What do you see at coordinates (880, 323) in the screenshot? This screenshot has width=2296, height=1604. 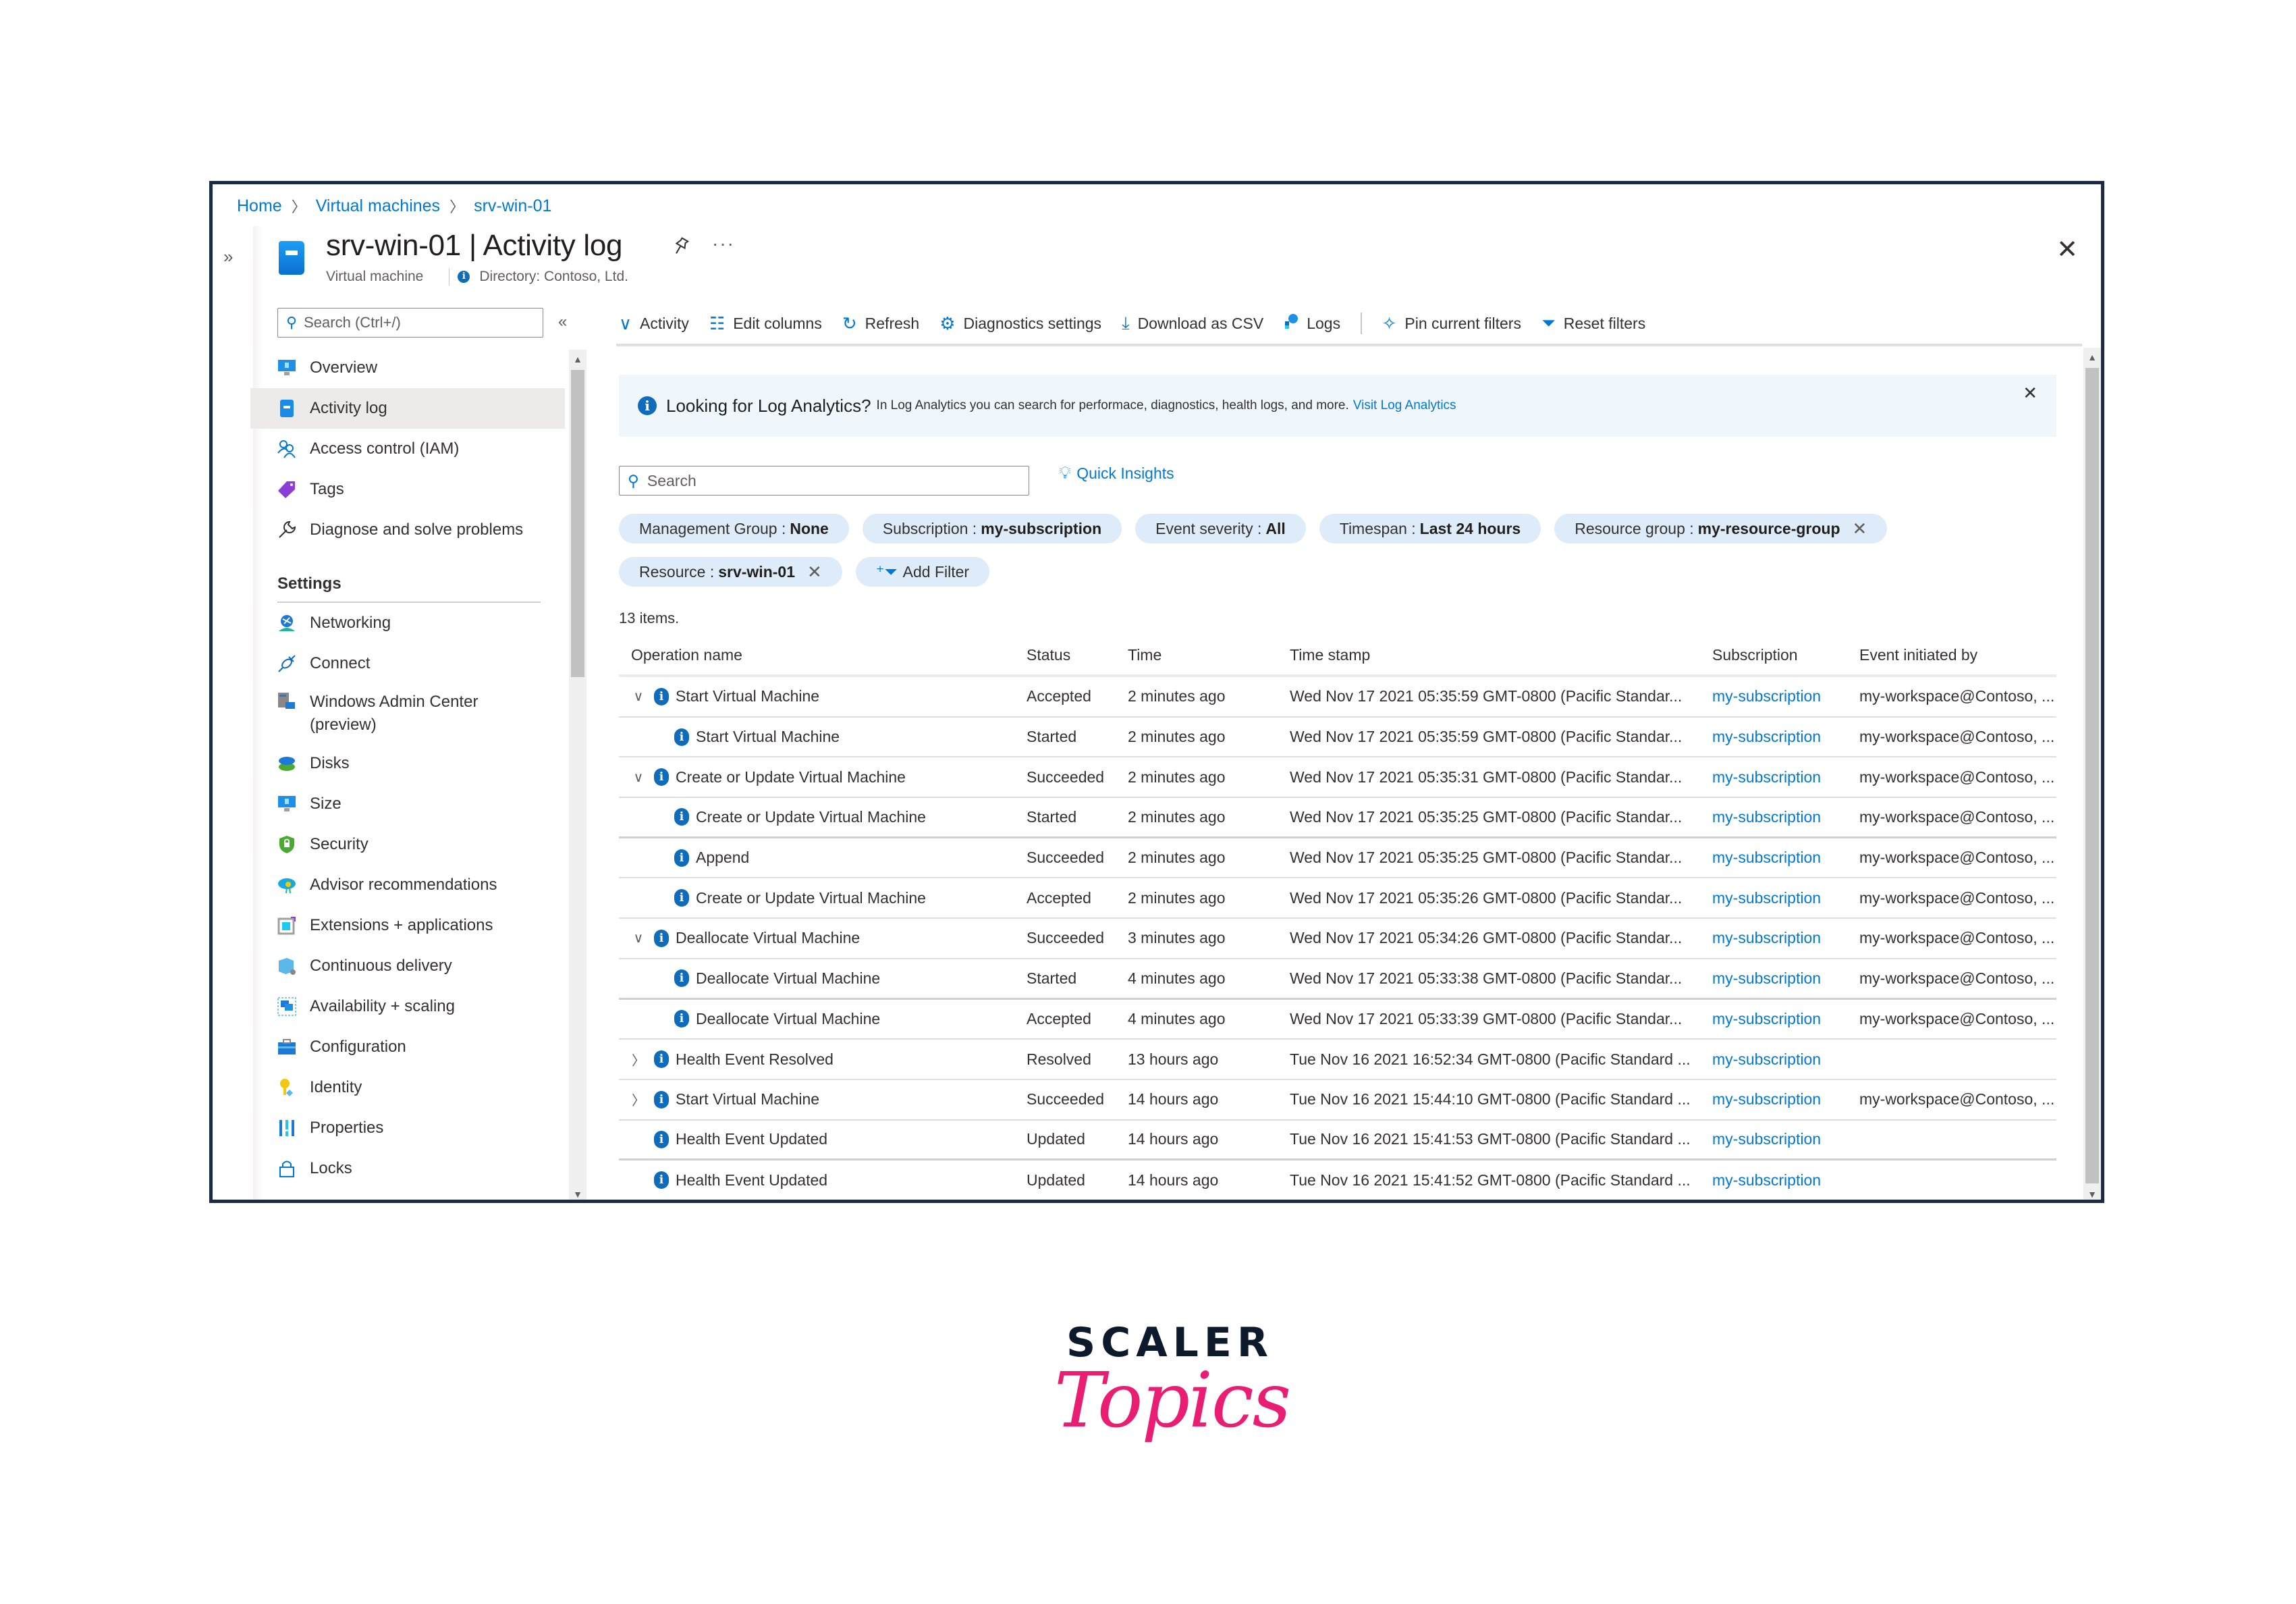 I see `refresh-button: ↻ Refresh` at bounding box center [880, 323].